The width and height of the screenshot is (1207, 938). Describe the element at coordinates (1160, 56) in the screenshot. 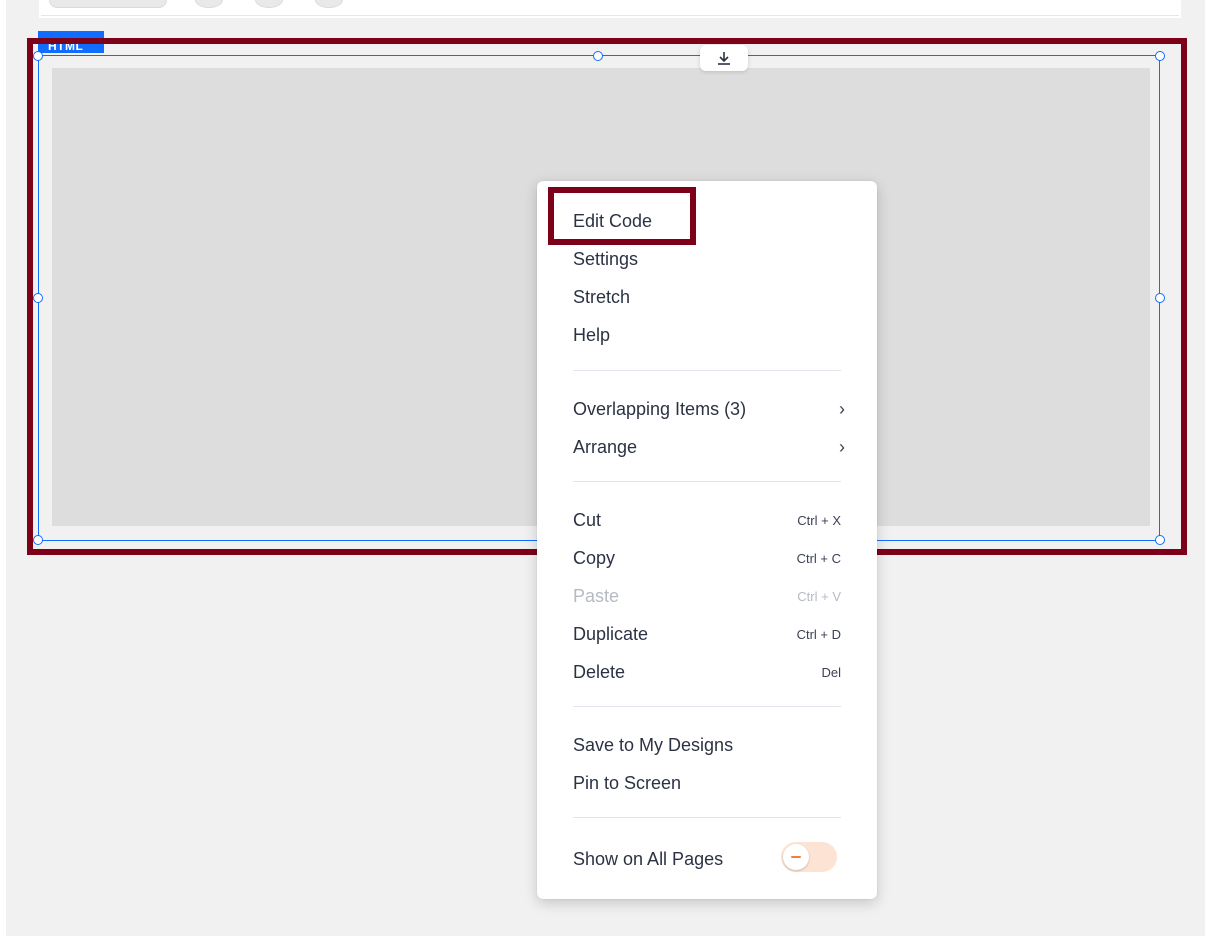

I see `resize-handle-top-right` at that location.